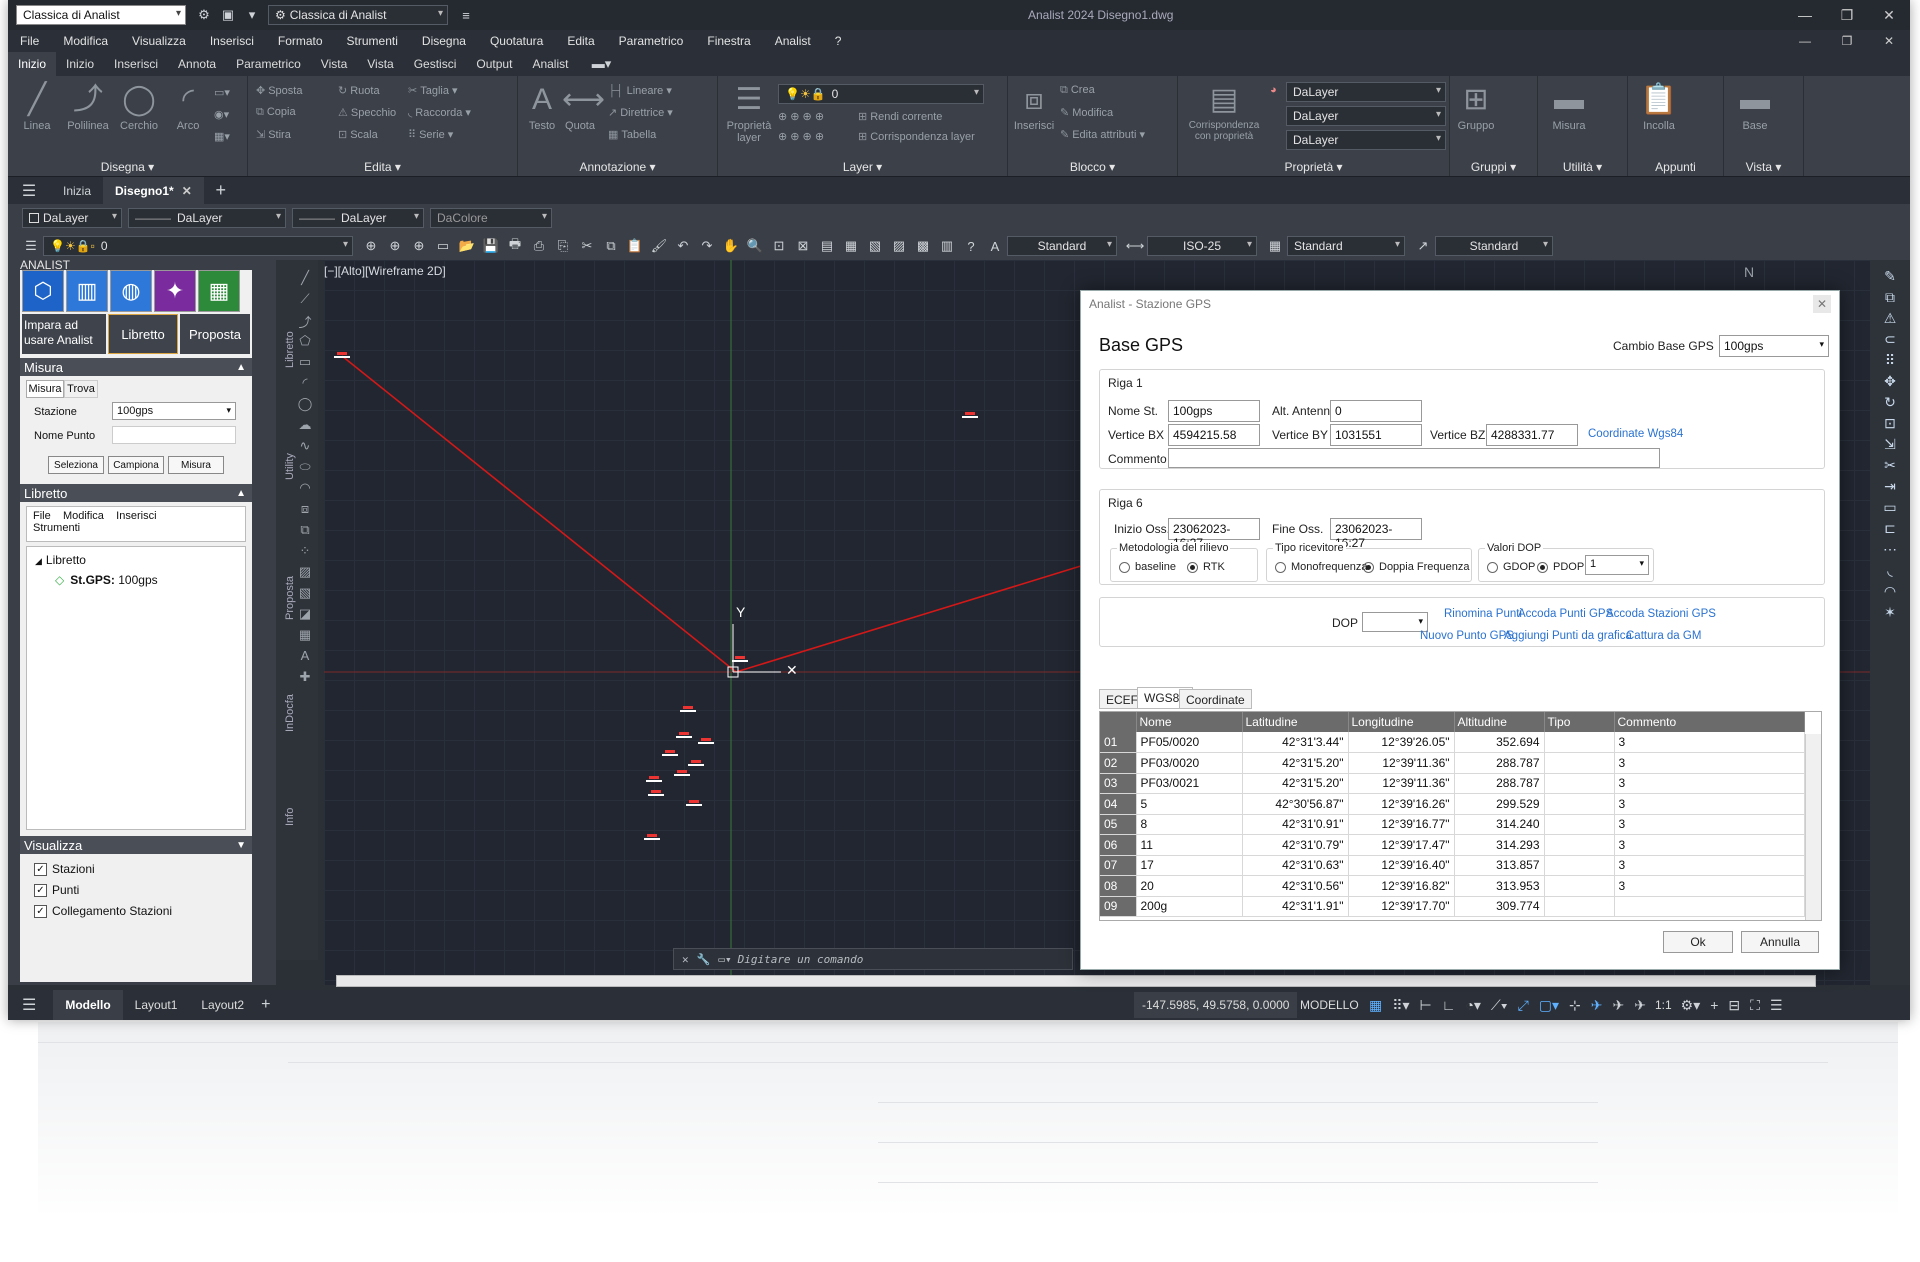 Image resolution: width=1920 pixels, height=1262 pixels. I want to click on group-title-appunti: Appunti, so click(1675, 167).